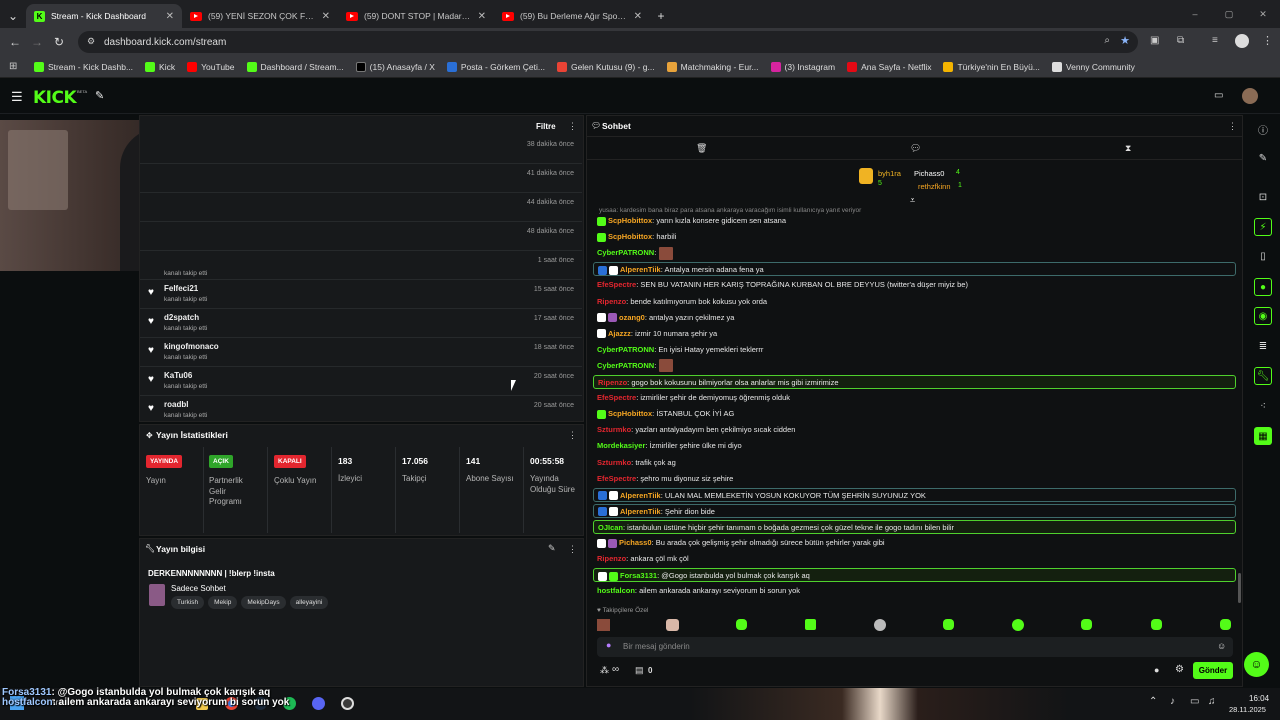 The width and height of the screenshot is (1280, 720). I want to click on avatar, so click(1250, 96).